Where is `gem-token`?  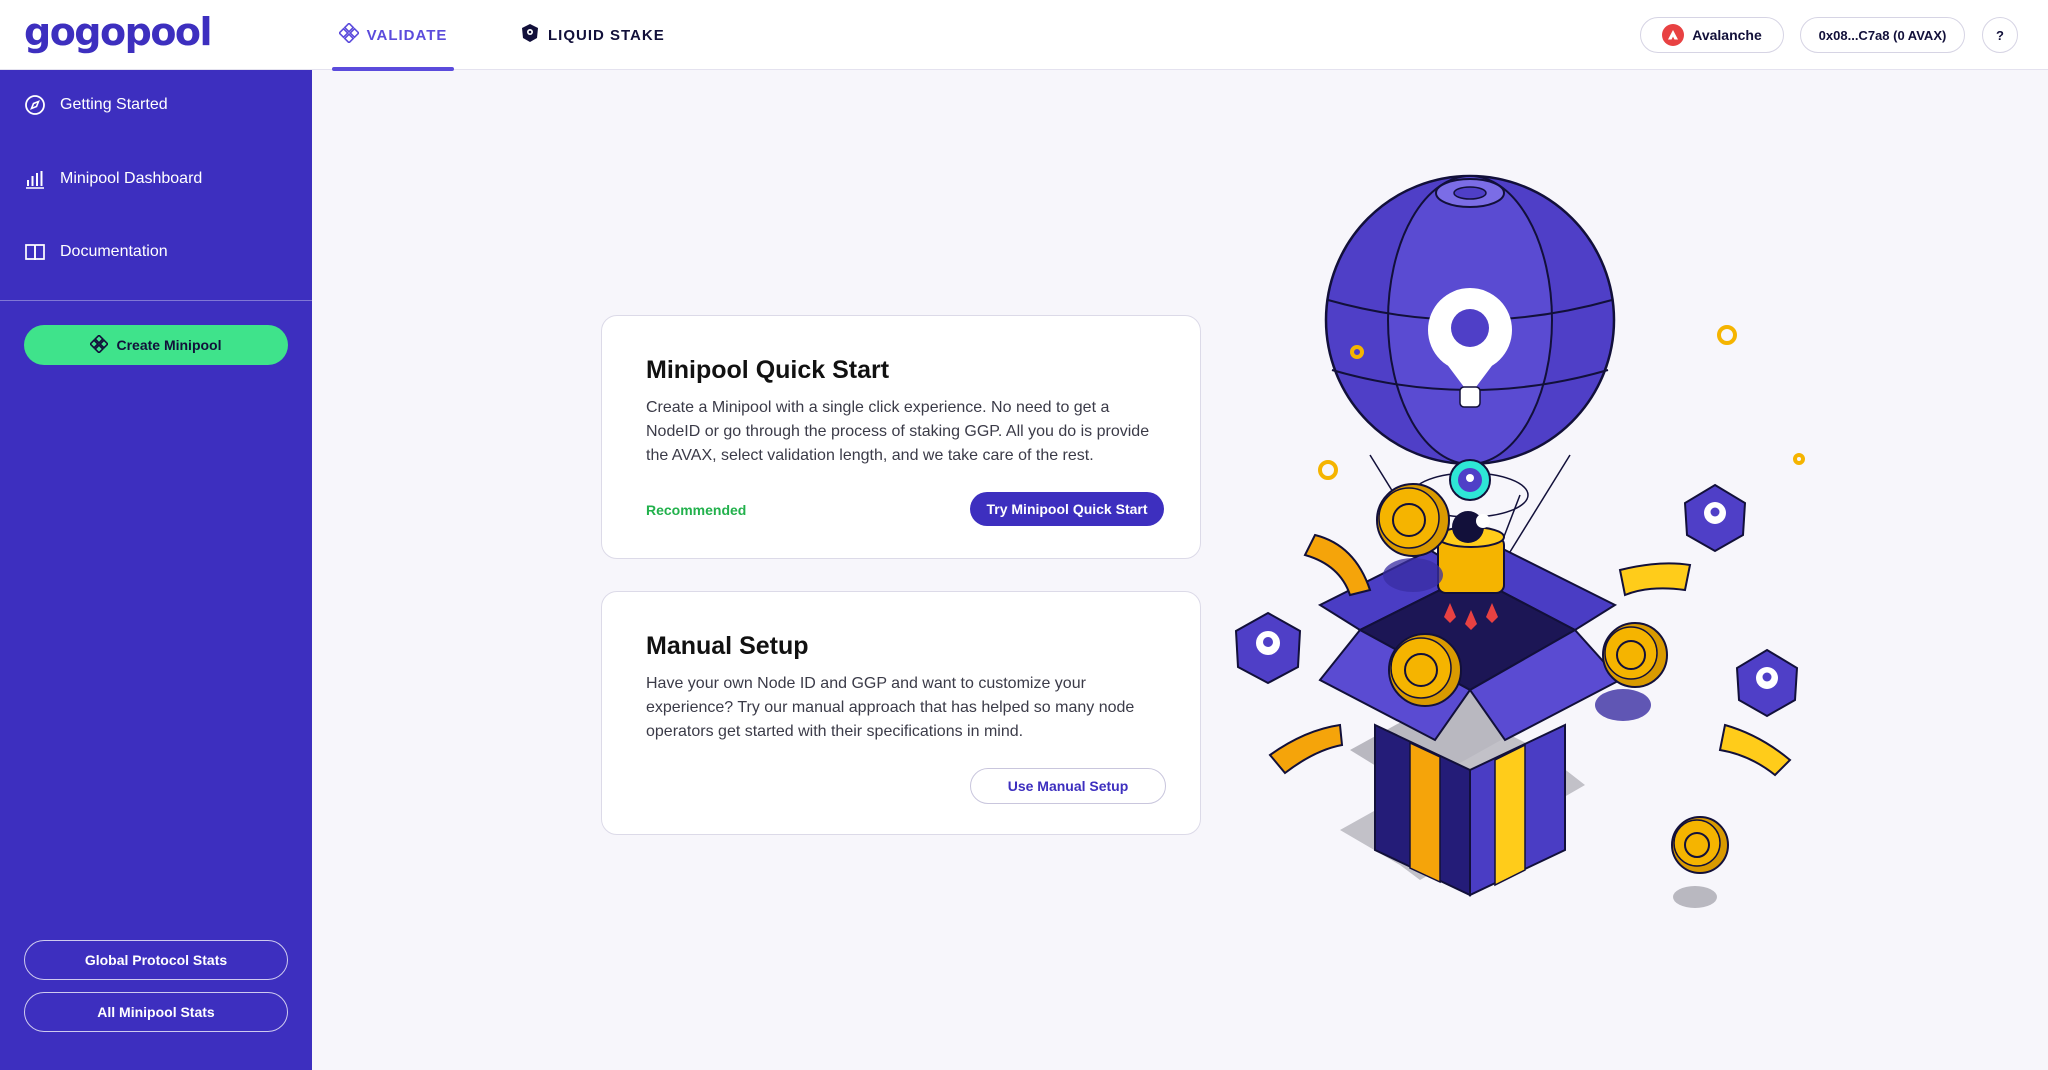
gem-token is located at coordinates (1470, 480).